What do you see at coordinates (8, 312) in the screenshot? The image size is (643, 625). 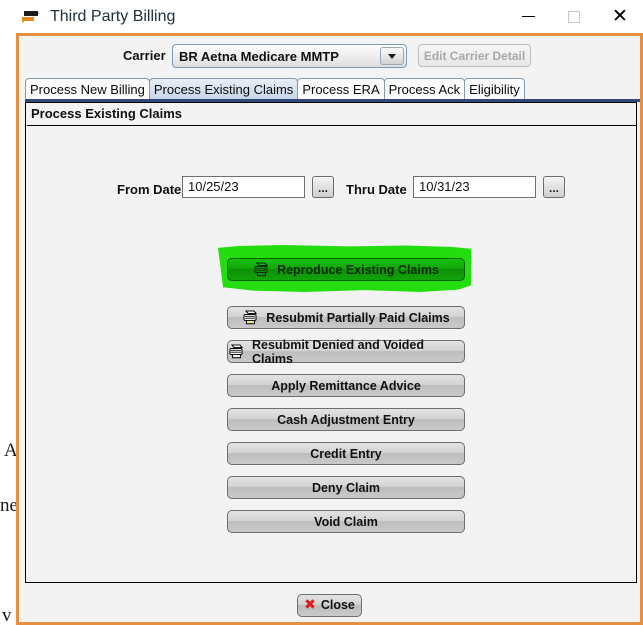 I see `background-left-strip` at bounding box center [8, 312].